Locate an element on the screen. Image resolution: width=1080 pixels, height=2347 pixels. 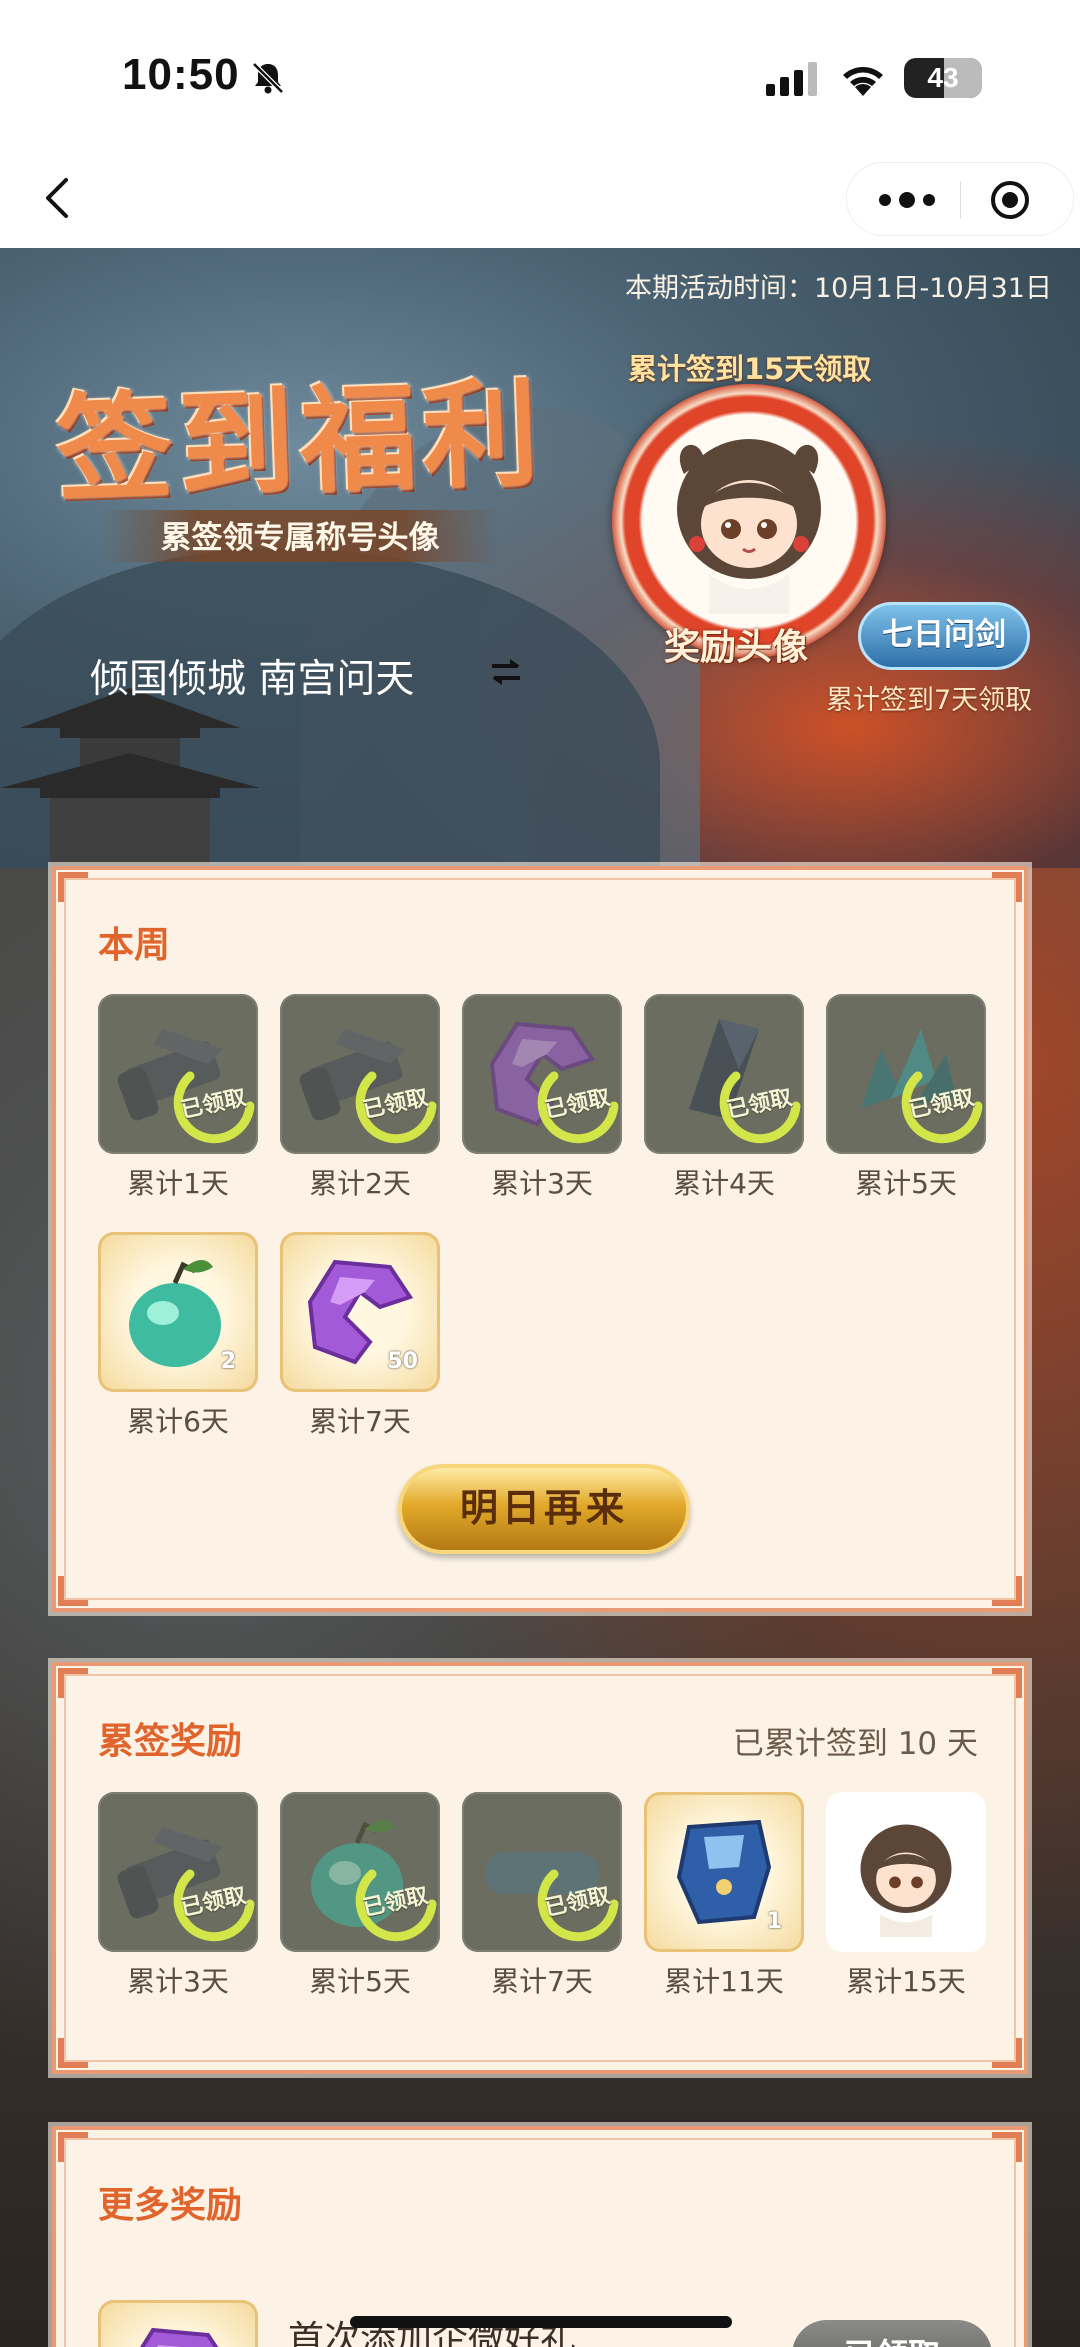
reward-item: 1 累计11天 is located at coordinates (724, 1896).